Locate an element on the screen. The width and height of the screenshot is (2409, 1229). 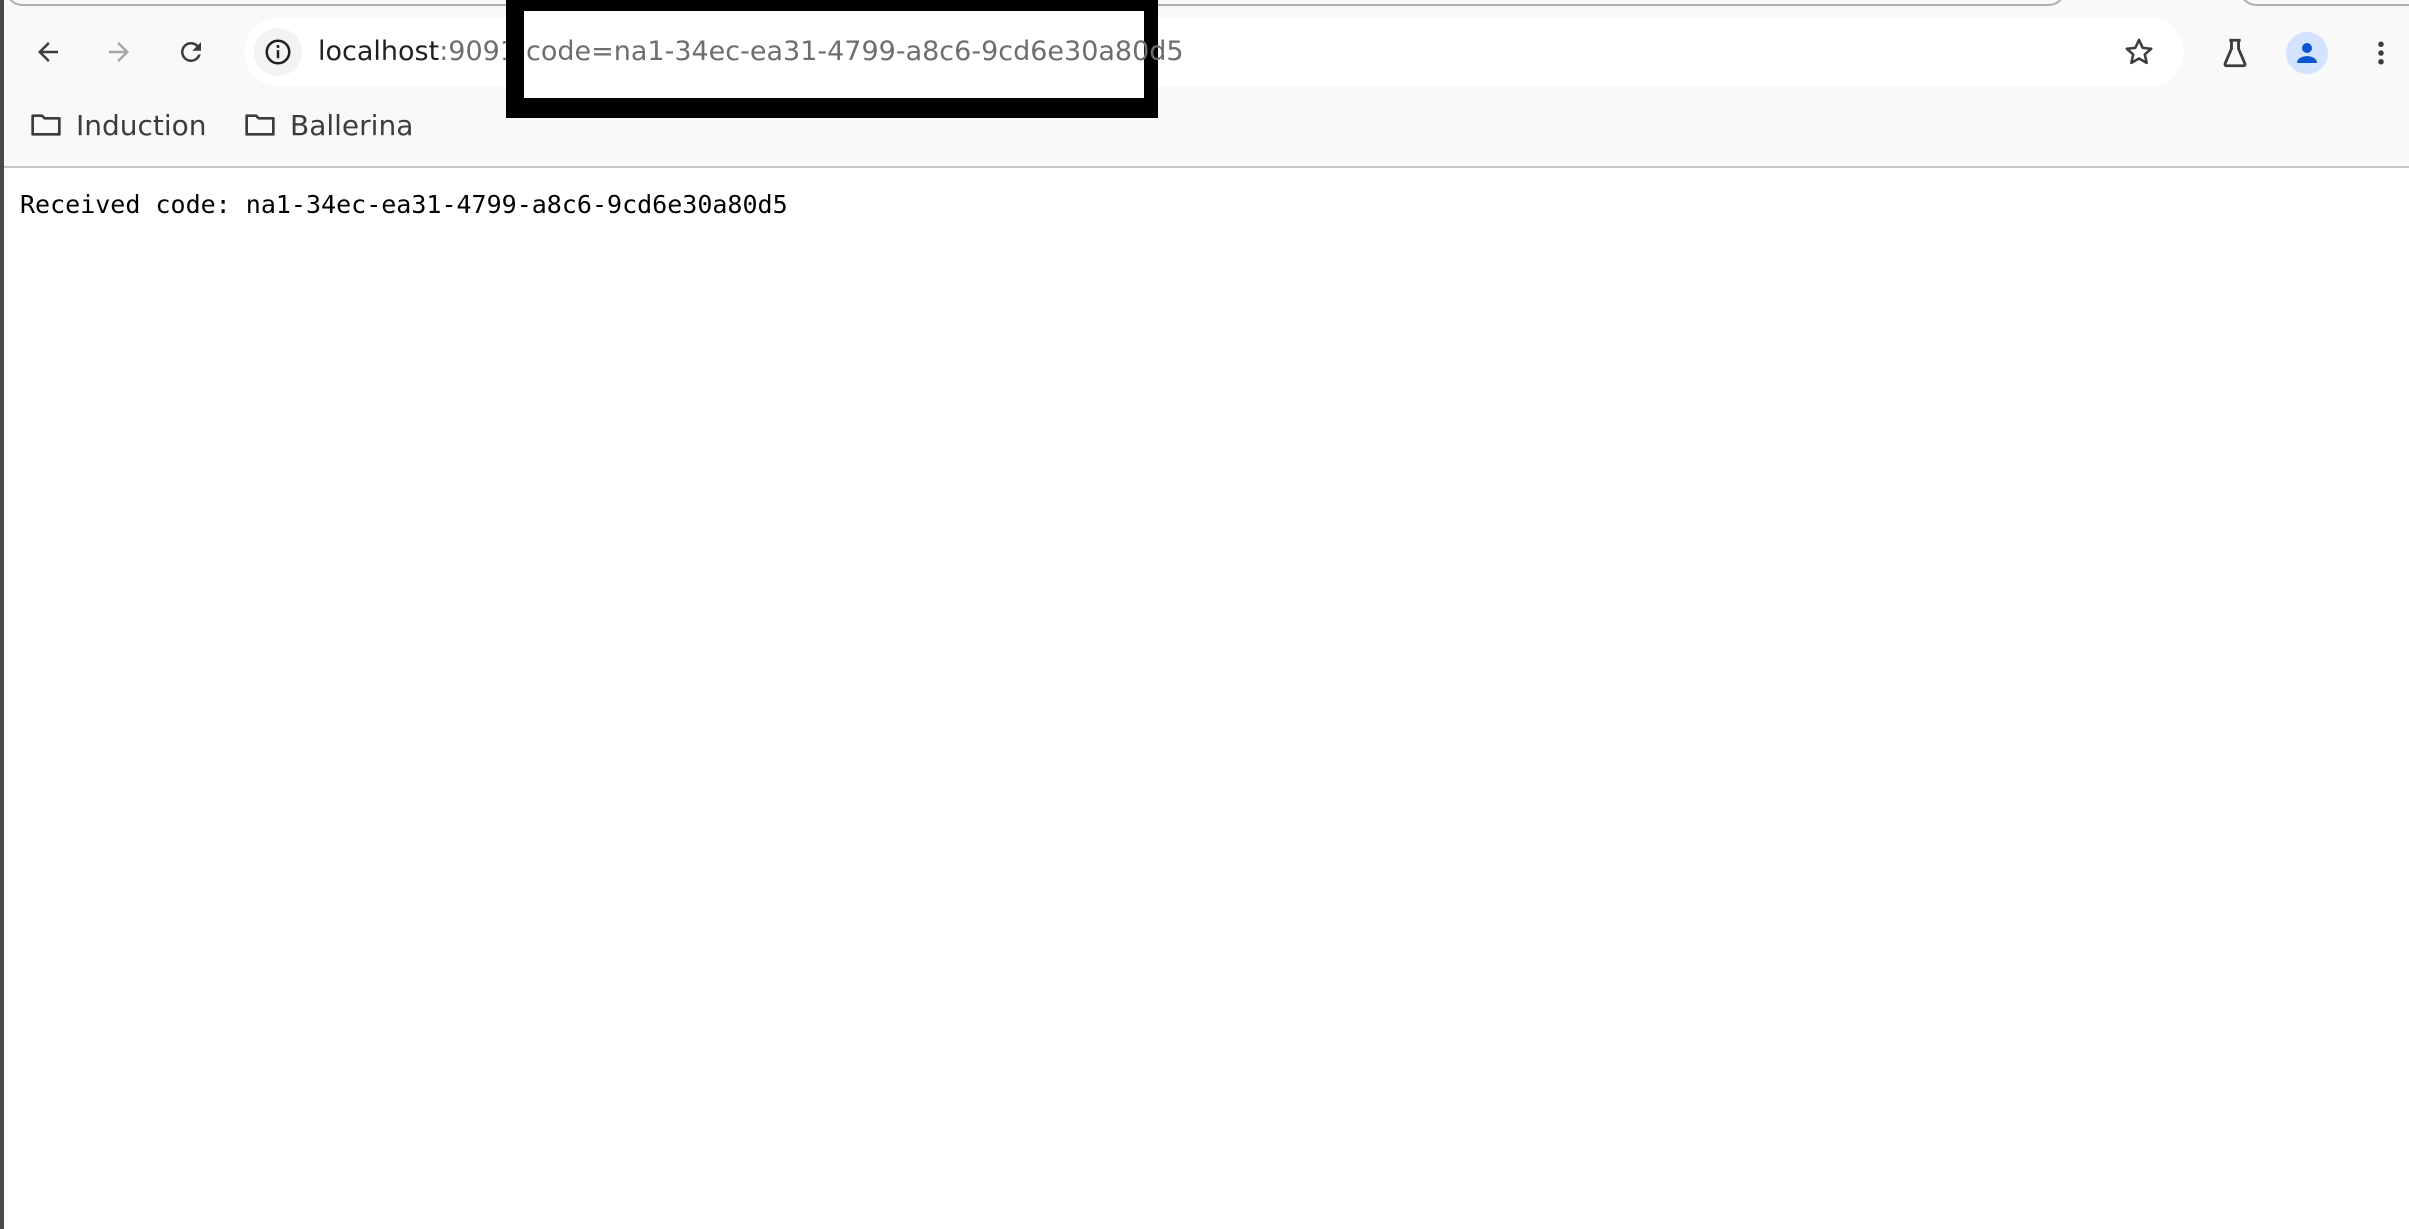
received-code-value: na1-34ec-ea31-4799-a8c6-9cd6e30a80d5 is located at coordinates (516, 204).